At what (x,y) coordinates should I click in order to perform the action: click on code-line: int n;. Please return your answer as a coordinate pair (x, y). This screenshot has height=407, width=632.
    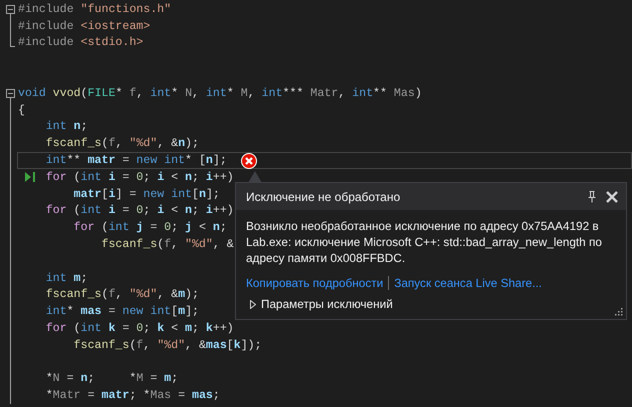
    Looking at the image, I should click on (66, 127).